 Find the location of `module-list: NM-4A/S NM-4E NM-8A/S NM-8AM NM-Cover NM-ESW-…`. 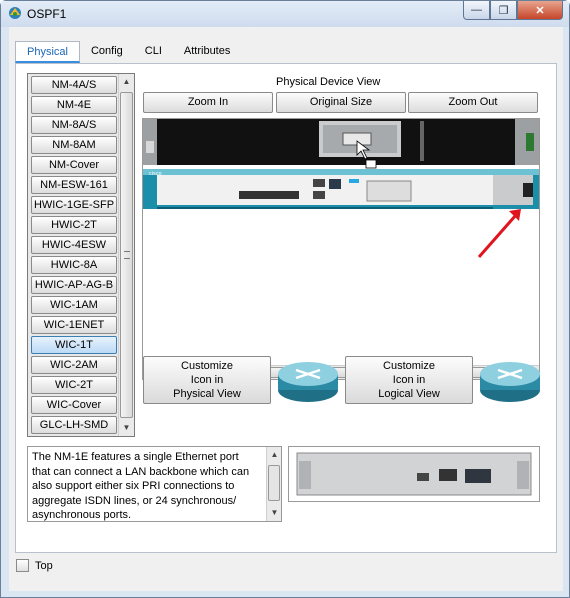

module-list: NM-4A/S NM-4E NM-8A/S NM-8AM NM-Cover NM-ESW-… is located at coordinates (81, 255).